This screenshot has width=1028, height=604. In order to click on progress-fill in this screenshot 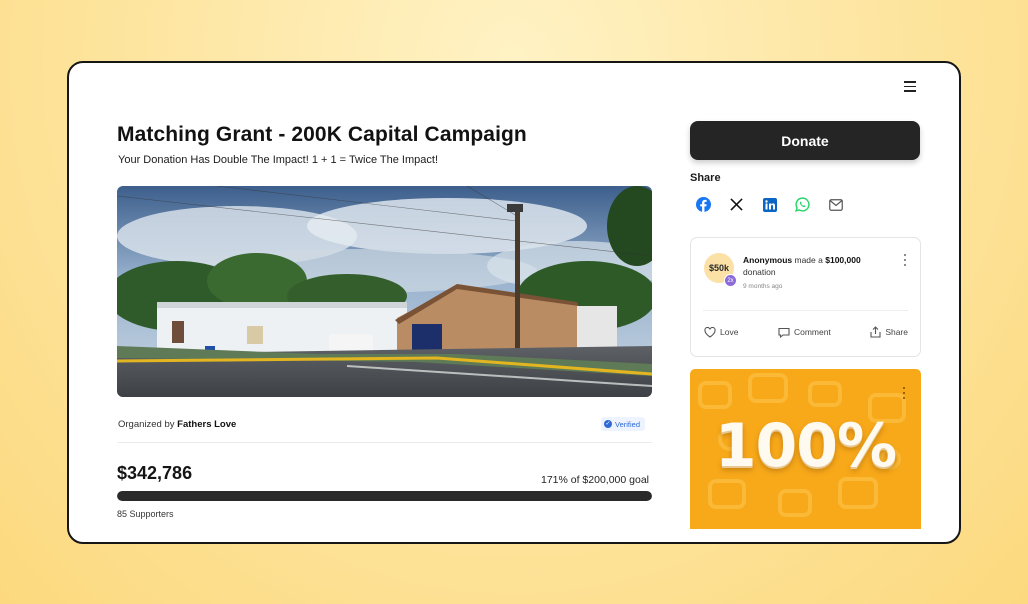, I will do `click(384, 496)`.